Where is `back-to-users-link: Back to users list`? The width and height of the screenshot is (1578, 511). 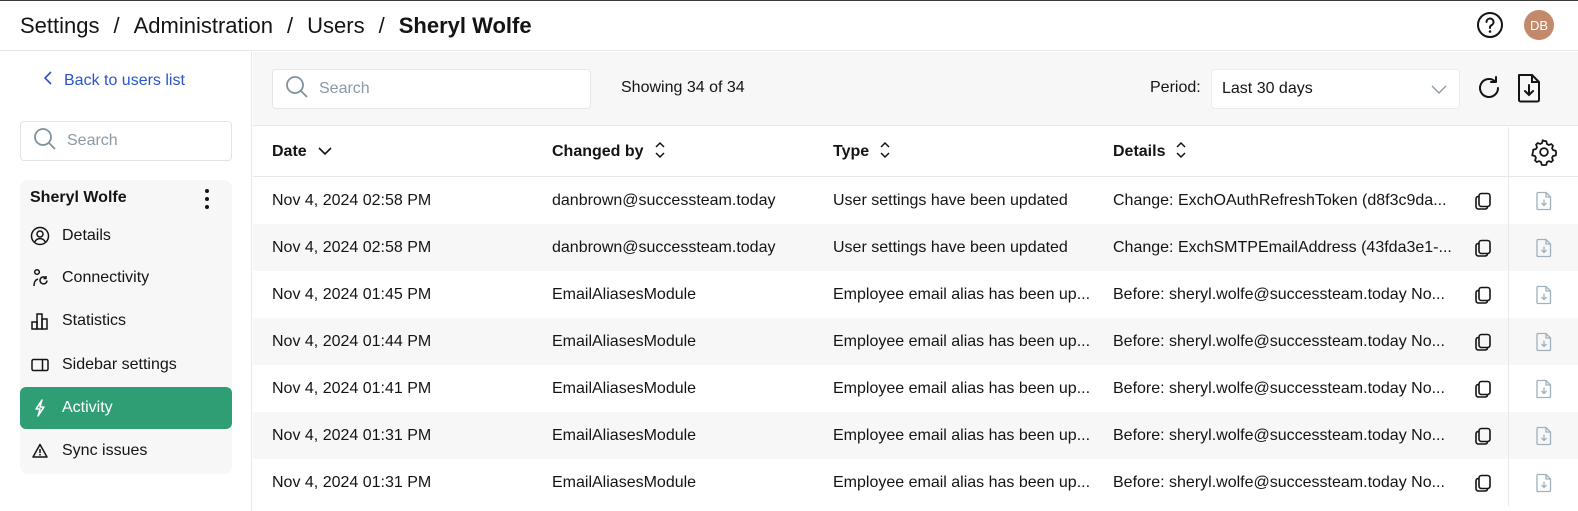 back-to-users-link: Back to users list is located at coordinates (114, 80).